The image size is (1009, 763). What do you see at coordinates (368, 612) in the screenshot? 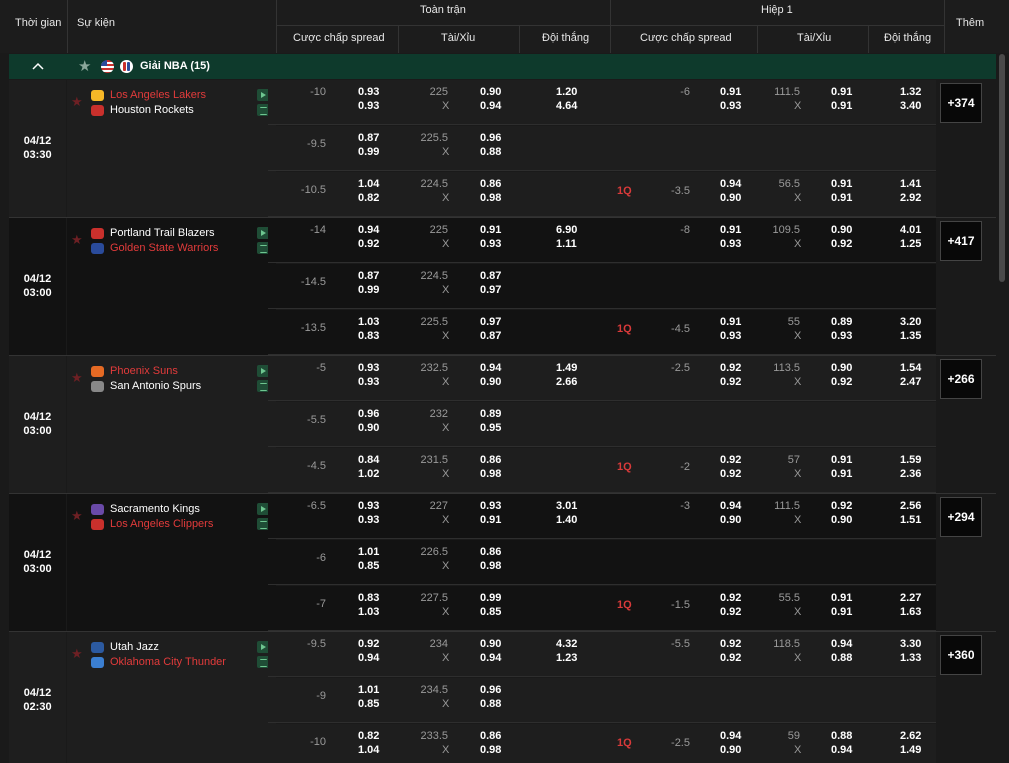
I see `handicap-odd-away: 1.03` at bounding box center [368, 612].